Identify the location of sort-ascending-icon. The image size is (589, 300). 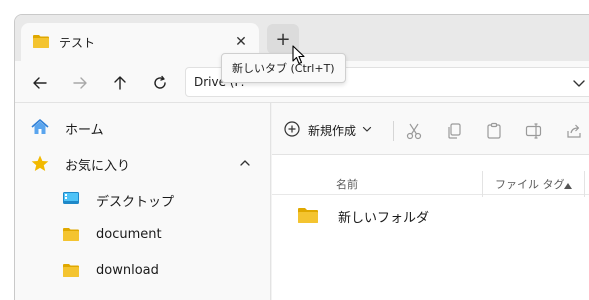
(568, 185).